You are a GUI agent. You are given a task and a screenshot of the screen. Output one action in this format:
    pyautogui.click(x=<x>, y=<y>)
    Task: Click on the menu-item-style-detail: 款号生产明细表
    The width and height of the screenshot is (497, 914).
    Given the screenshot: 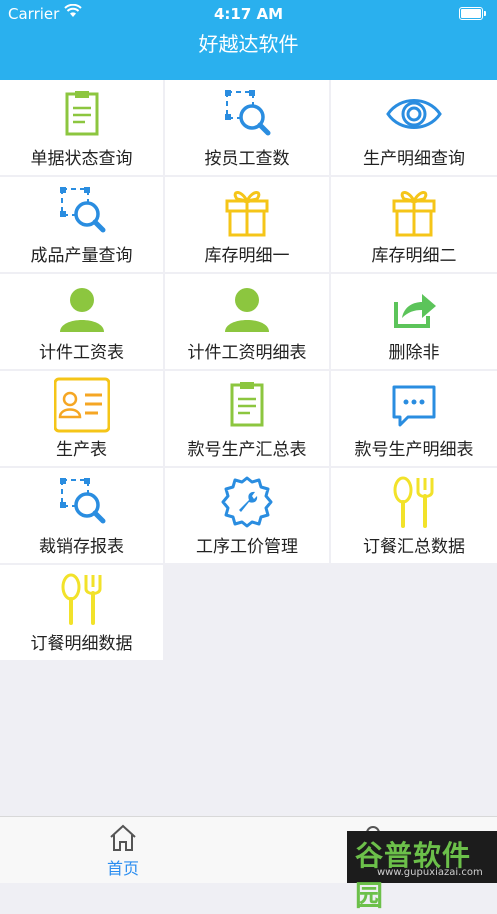 What is the action you would take?
    pyautogui.click(x=414, y=419)
    